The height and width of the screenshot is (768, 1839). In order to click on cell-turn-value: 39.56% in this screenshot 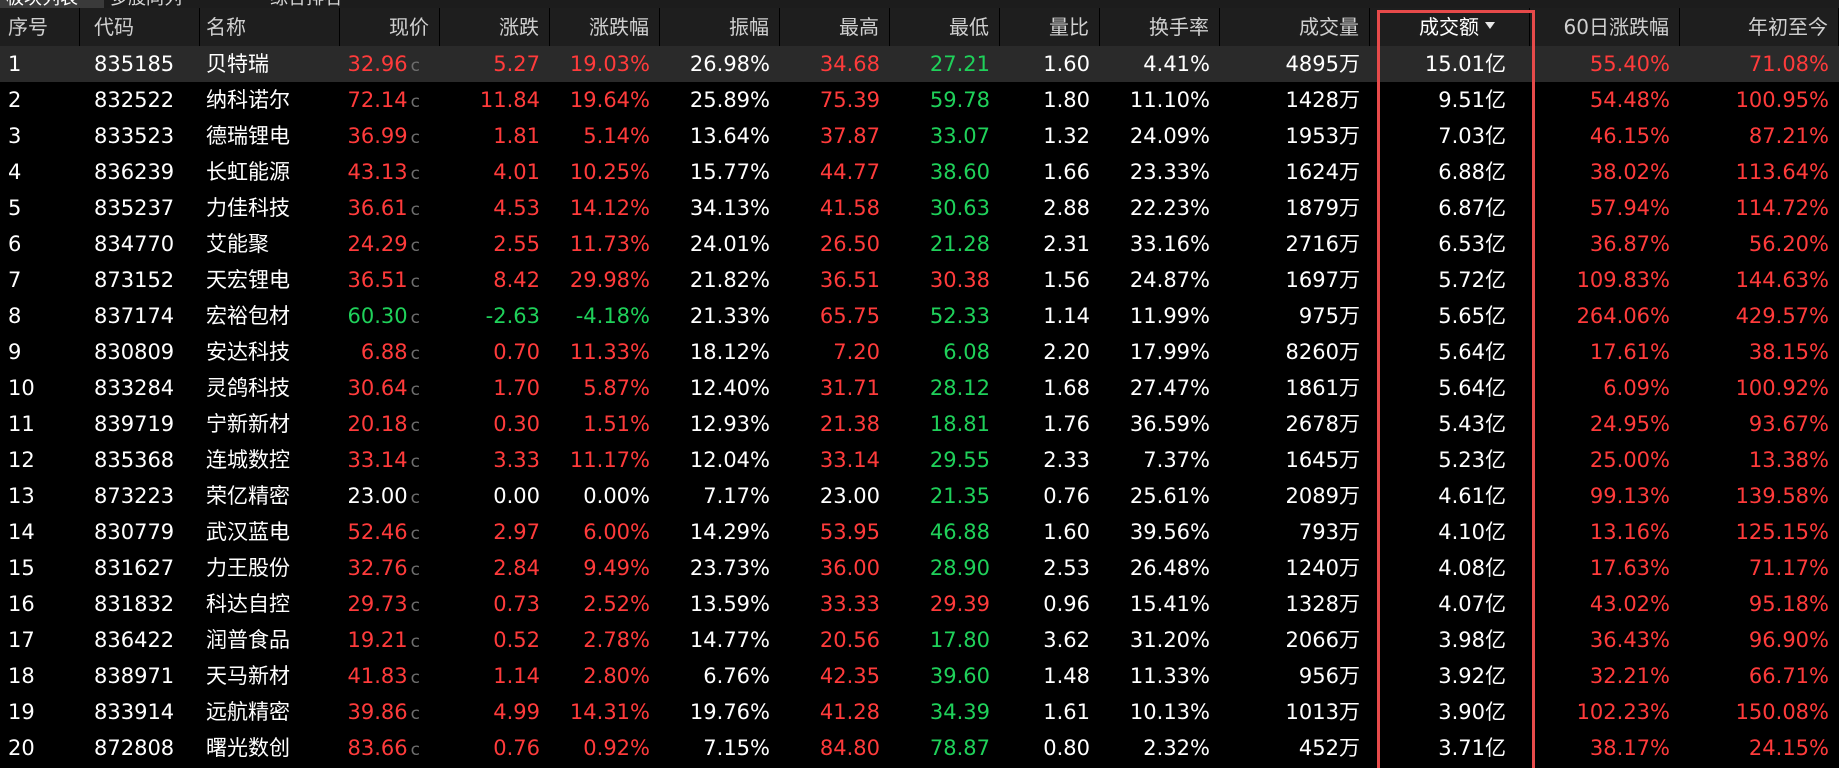, I will do `click(1169, 532)`.